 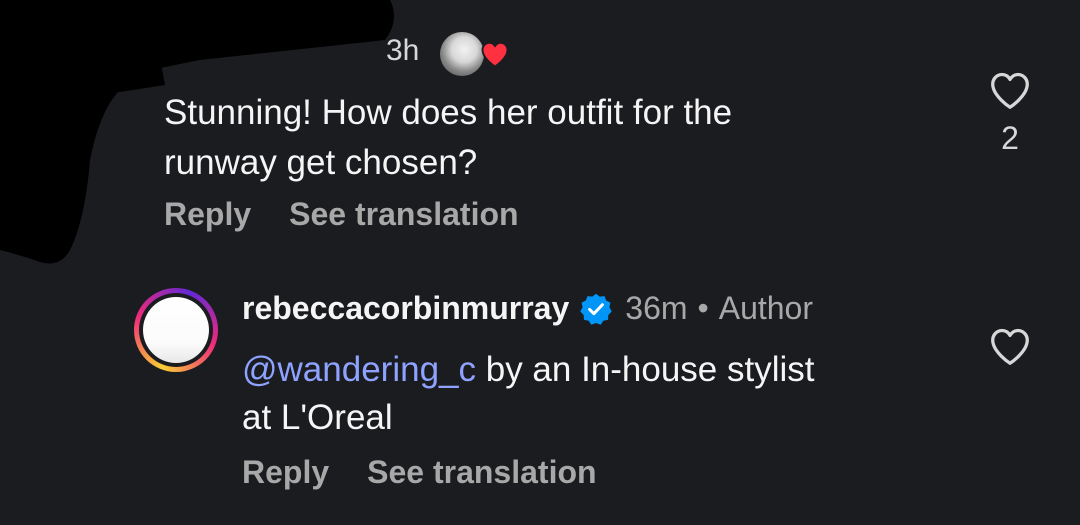 What do you see at coordinates (596, 309) in the screenshot?
I see `verified-badge-icon` at bounding box center [596, 309].